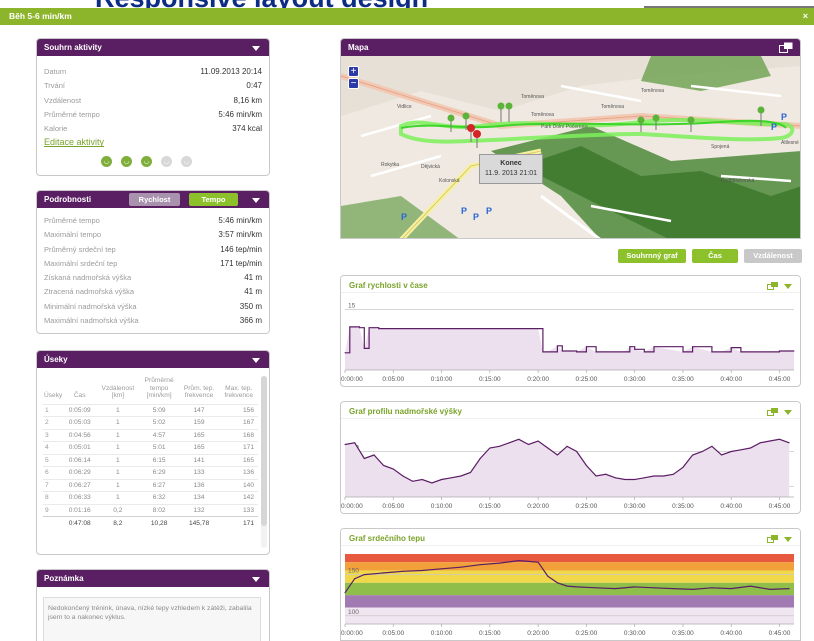  I want to click on column-header-line: frekvence, so click(199, 395).